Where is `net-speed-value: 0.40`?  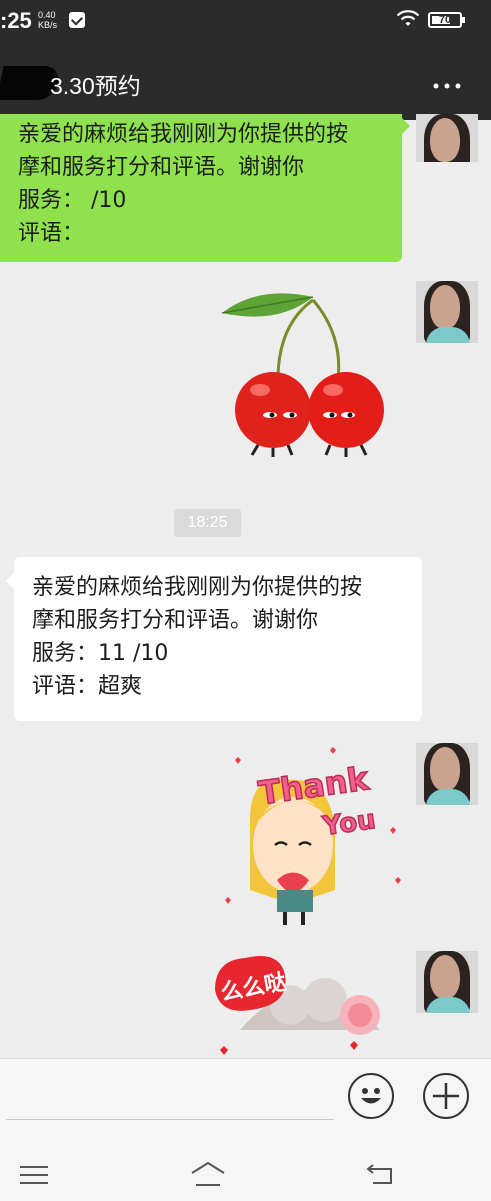 net-speed-value: 0.40 is located at coordinates (47, 15).